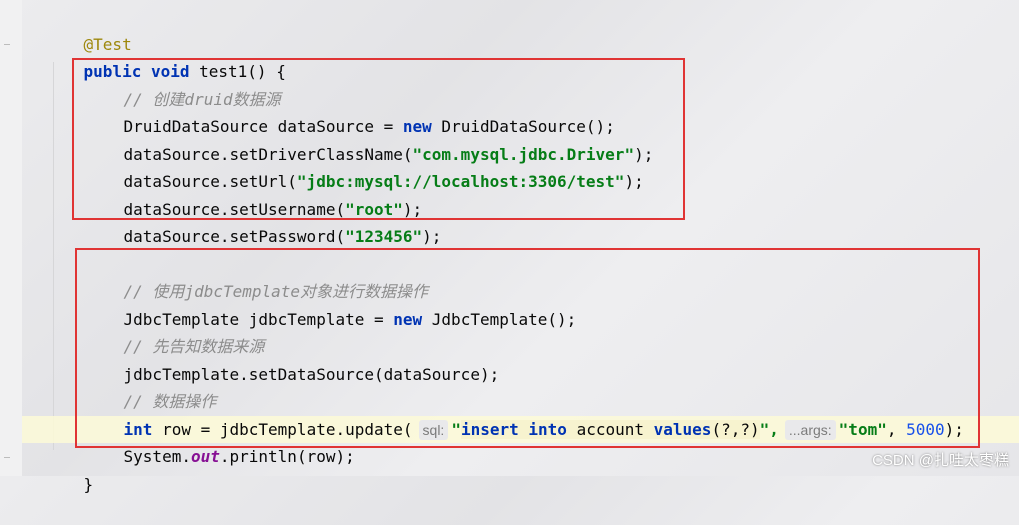 The width and height of the screenshot is (1019, 525). Describe the element at coordinates (205, 456) in the screenshot. I see `static-field: out` at that location.